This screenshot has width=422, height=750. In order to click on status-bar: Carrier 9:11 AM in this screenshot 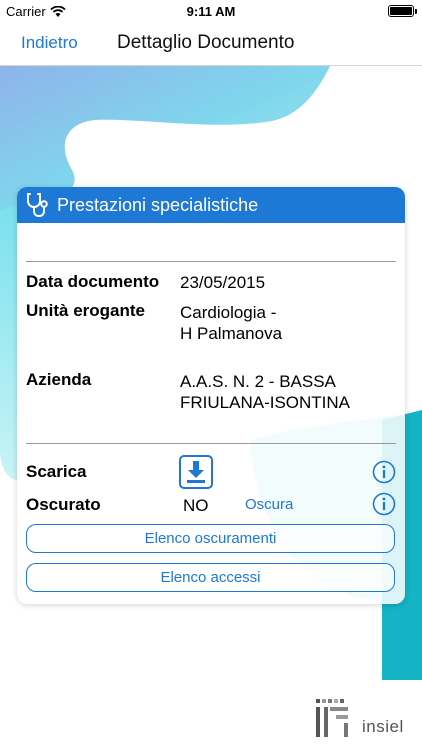, I will do `click(211, 11)`.